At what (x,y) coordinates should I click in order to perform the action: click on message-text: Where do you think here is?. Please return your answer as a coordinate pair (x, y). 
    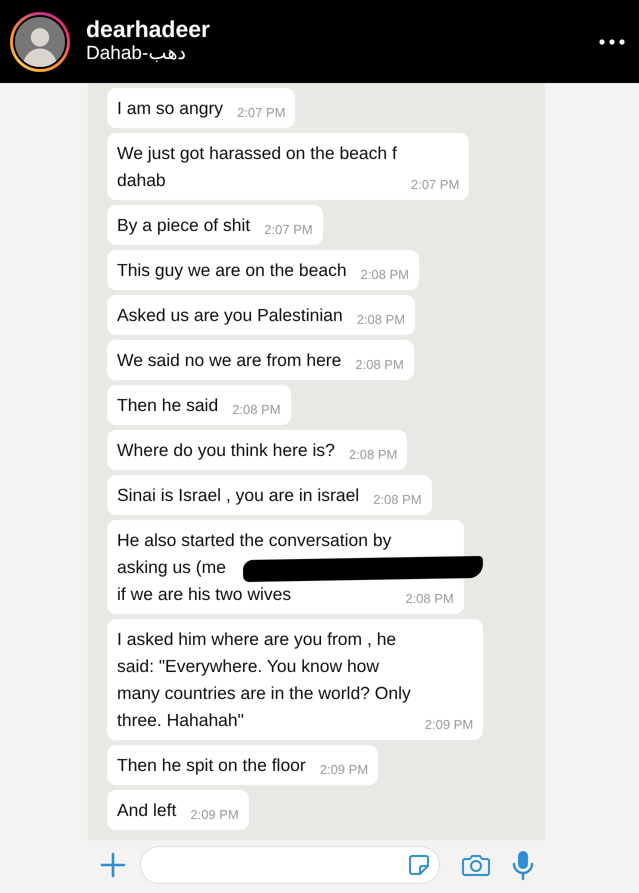
    Looking at the image, I should click on (226, 450).